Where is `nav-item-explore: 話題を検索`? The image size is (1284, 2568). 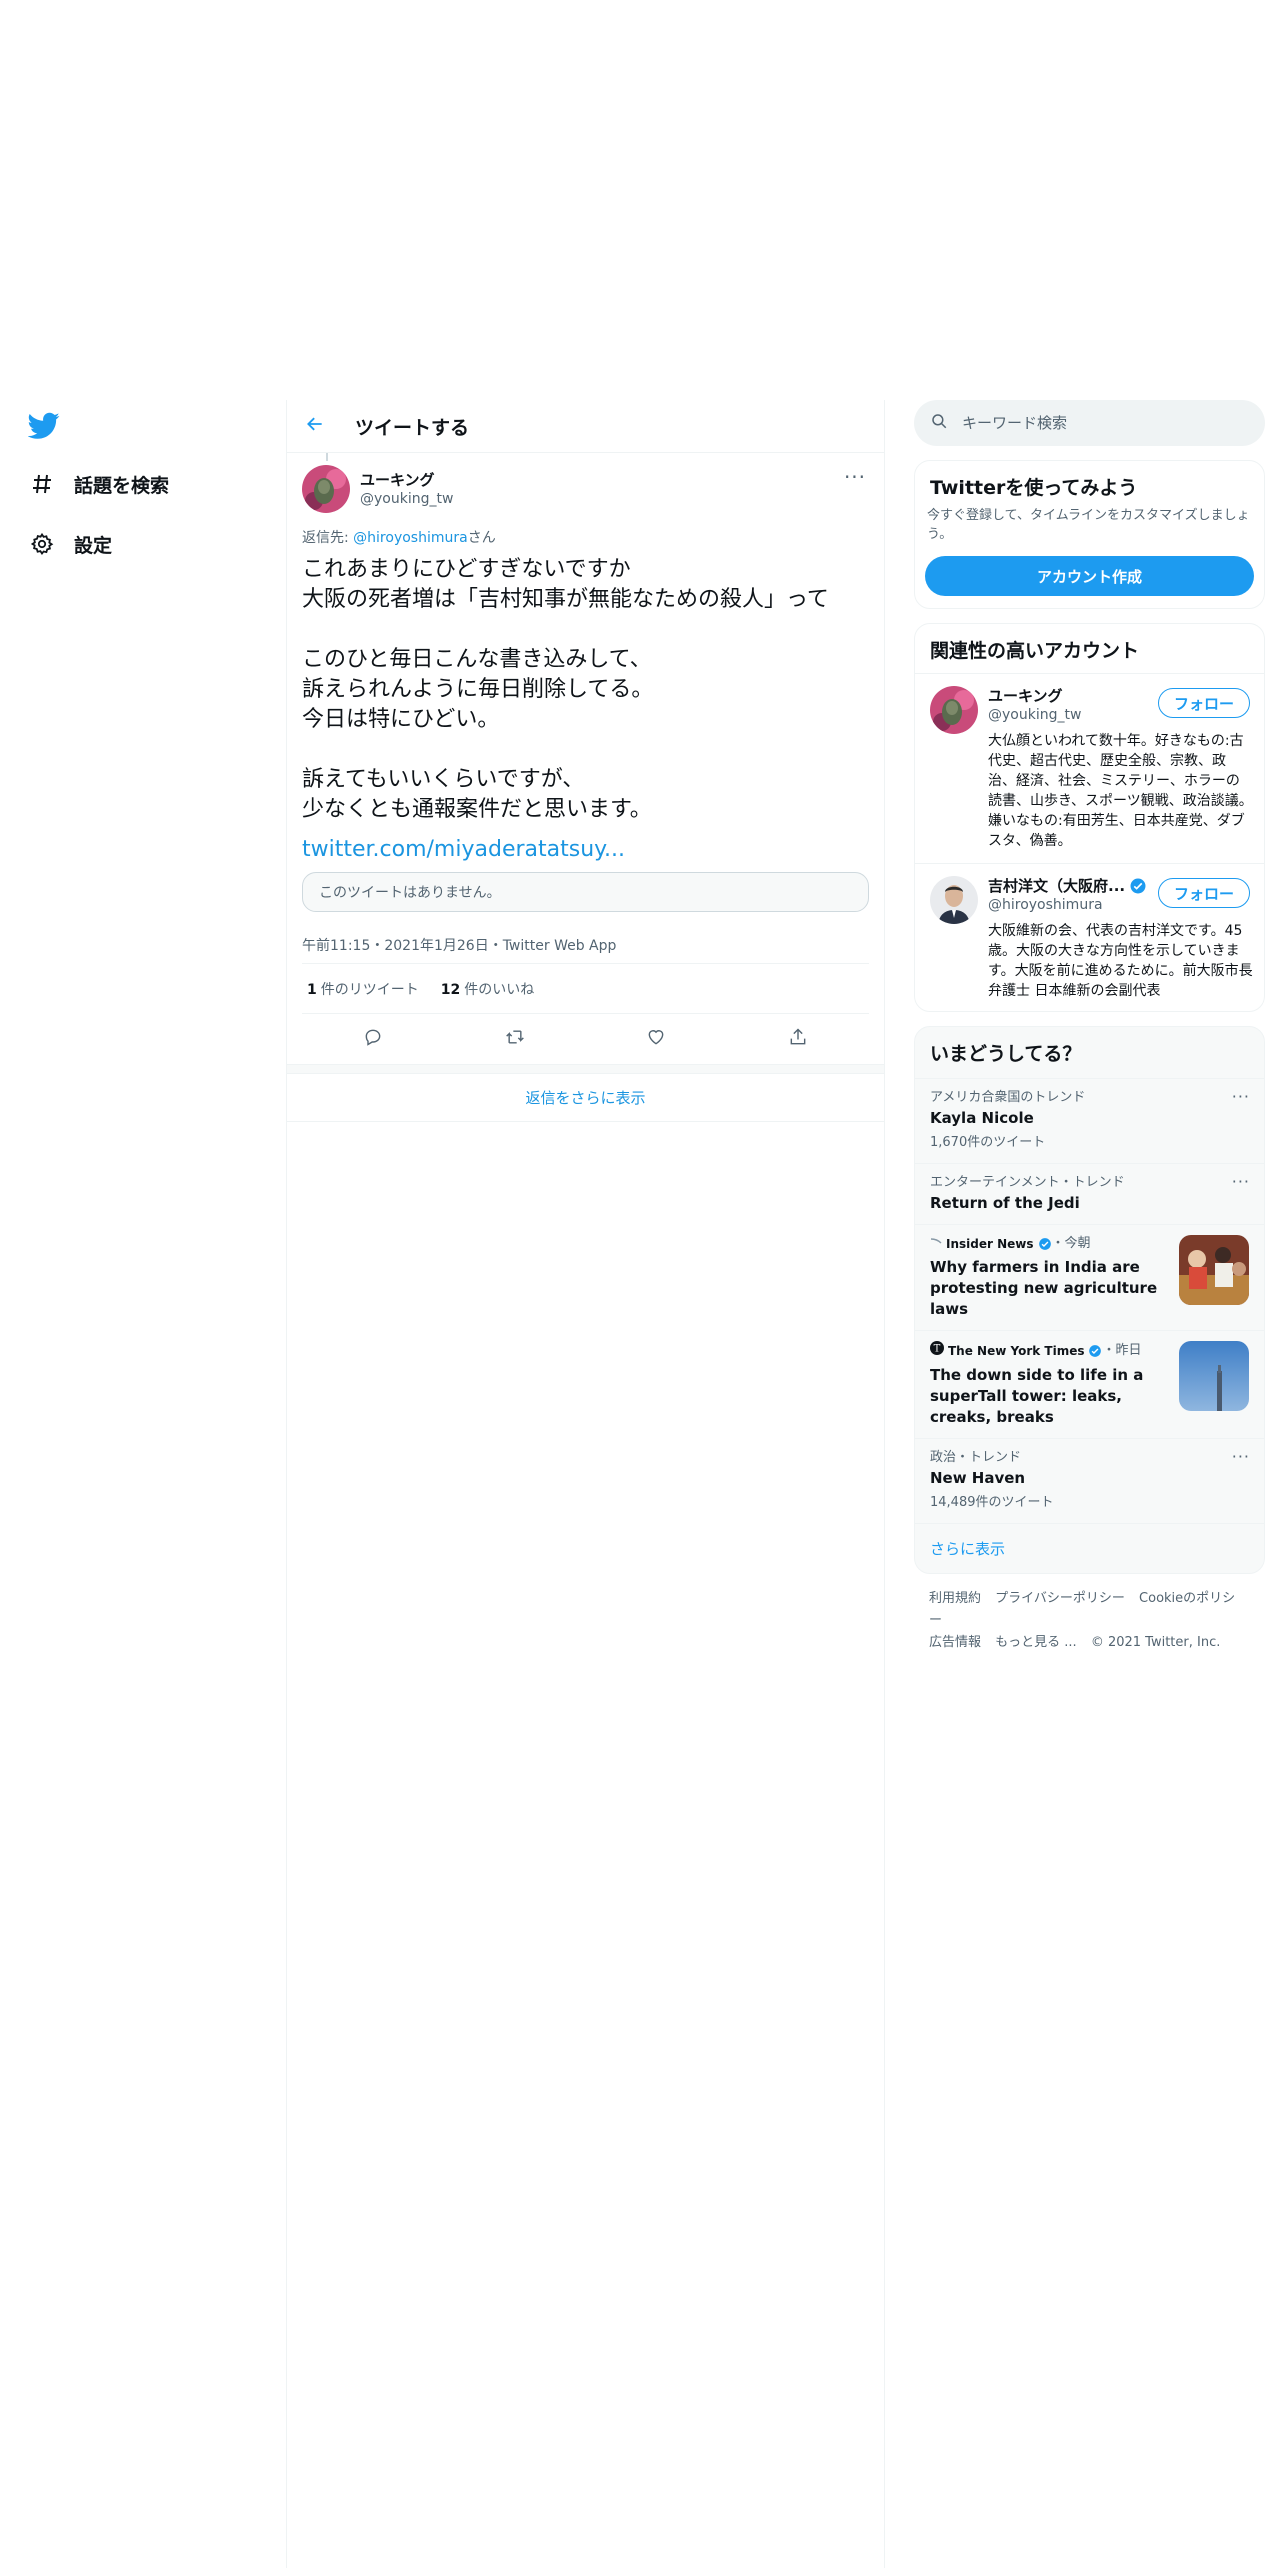
nav-item-explore: 話題を検索 is located at coordinates (98, 484).